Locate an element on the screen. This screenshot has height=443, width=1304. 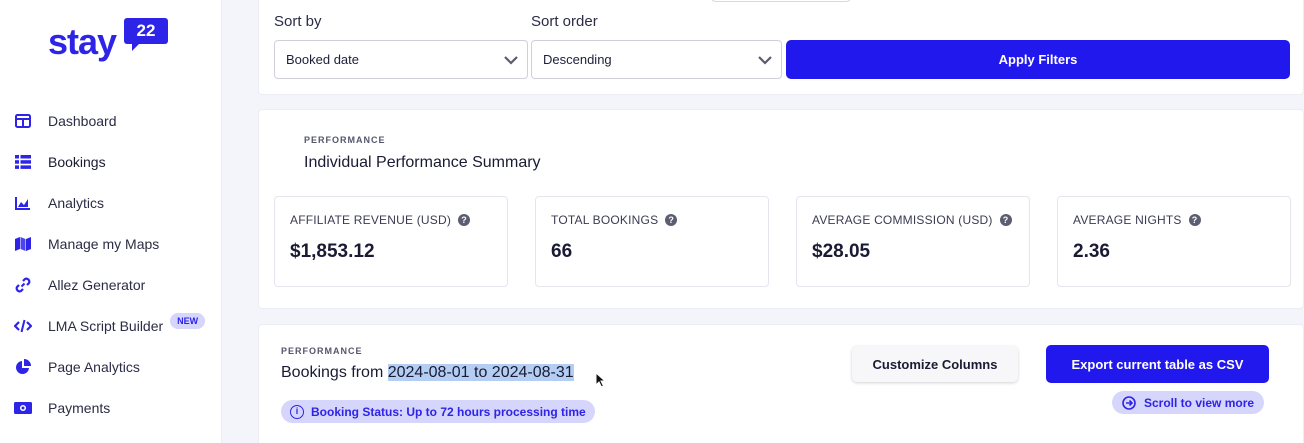
stat-value: $1,853.12 is located at coordinates (332, 251).